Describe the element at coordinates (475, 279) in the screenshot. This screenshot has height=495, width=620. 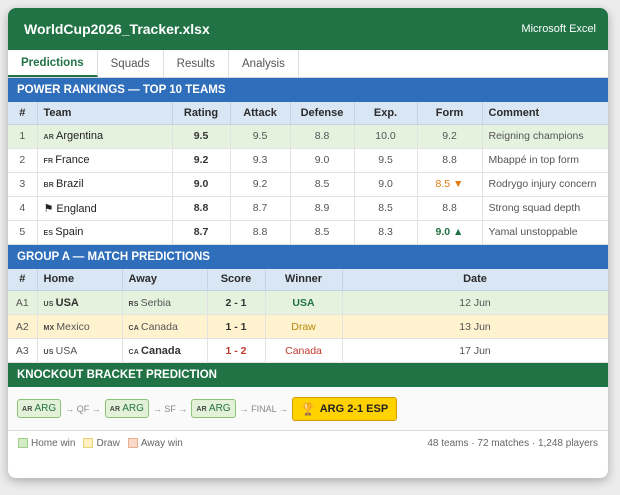
I see `col-header-date: Date` at that location.